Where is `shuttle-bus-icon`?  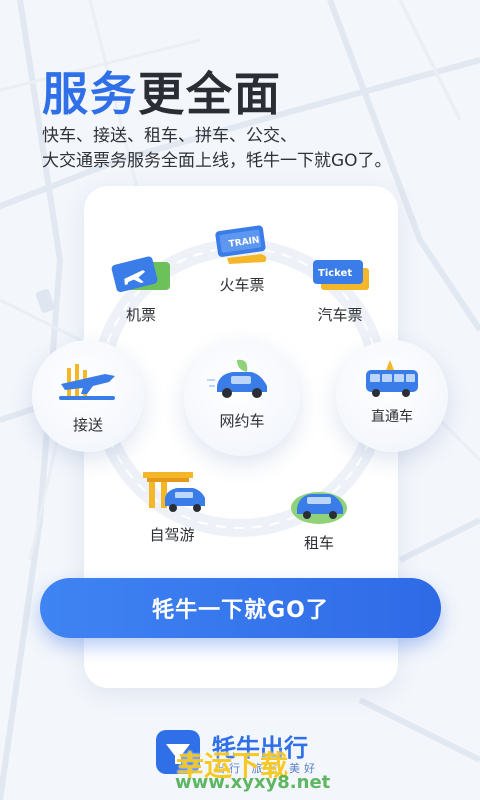
shuttle-bus-icon is located at coordinates (392, 378).